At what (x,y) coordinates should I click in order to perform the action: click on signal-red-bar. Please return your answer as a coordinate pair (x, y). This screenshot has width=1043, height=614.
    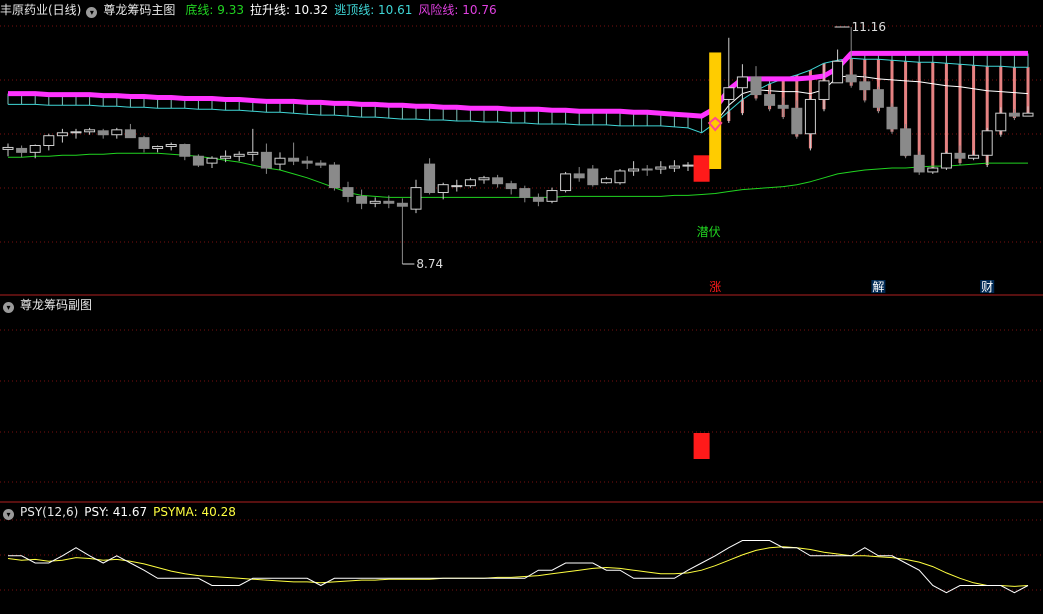
    Looking at the image, I should click on (701, 168).